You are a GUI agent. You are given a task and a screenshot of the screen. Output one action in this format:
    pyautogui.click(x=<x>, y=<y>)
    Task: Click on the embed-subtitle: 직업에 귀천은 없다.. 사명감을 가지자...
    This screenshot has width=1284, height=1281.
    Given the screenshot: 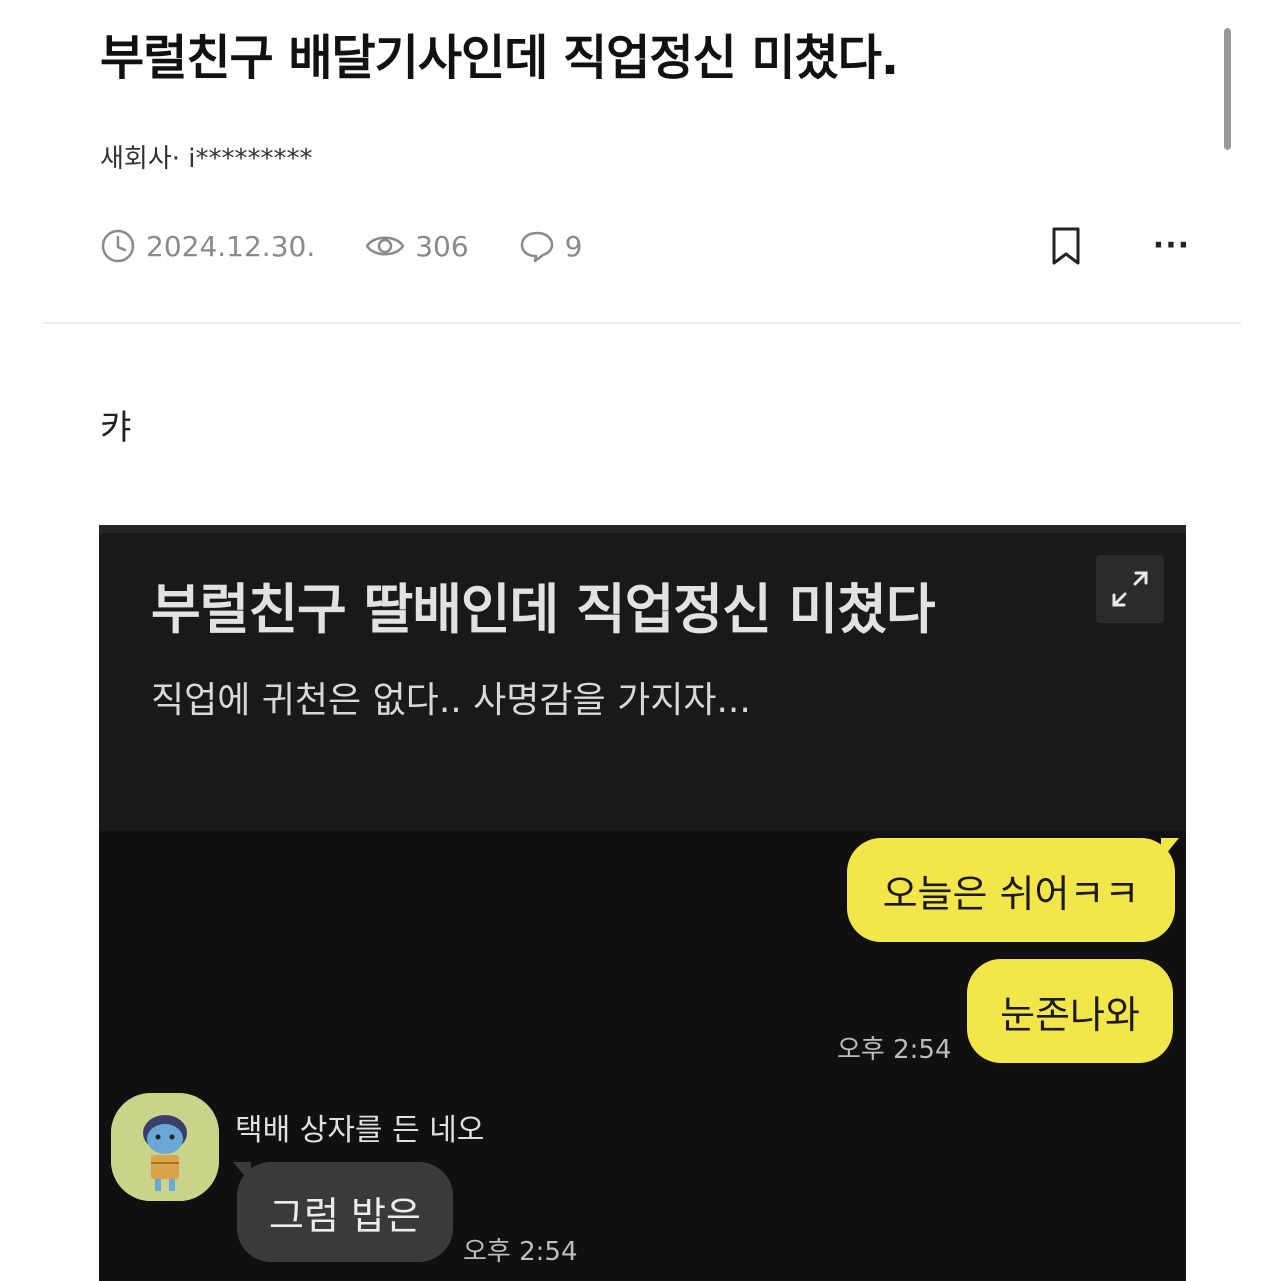 What is the action you would take?
    pyautogui.click(x=451, y=700)
    